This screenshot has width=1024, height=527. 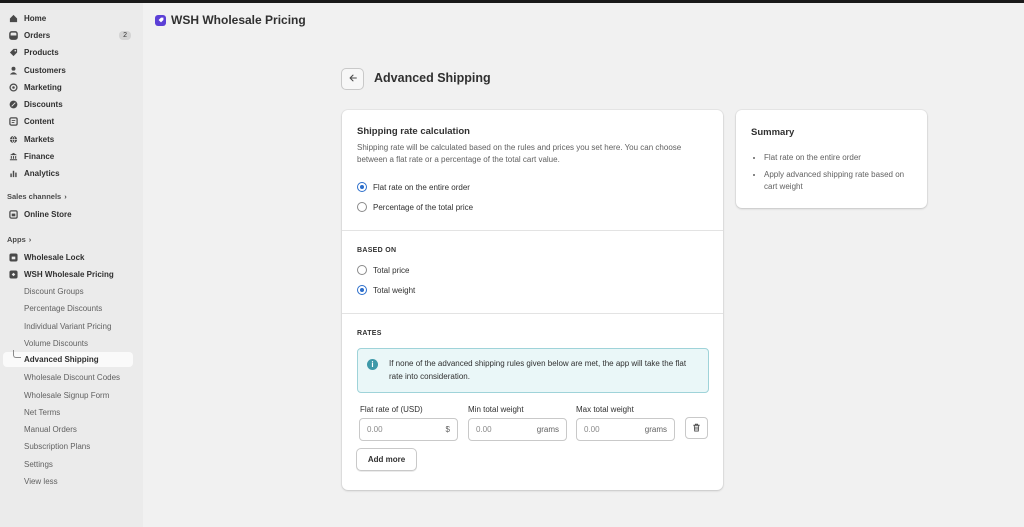 What do you see at coordinates (54, 291) in the screenshot?
I see `sidebar-subitem-discount-groups: Discount Groups` at bounding box center [54, 291].